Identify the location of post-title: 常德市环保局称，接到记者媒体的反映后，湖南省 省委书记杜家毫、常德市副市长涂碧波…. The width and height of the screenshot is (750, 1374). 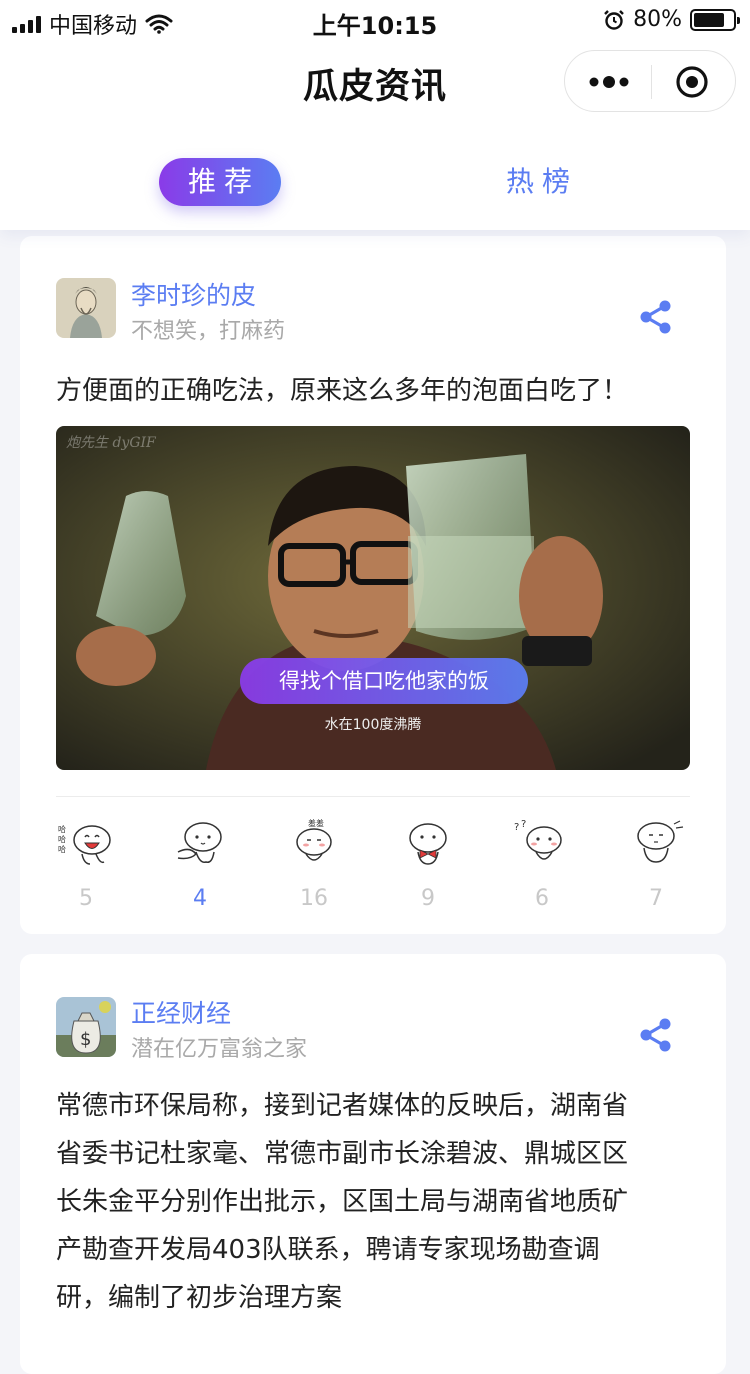
(376, 1202).